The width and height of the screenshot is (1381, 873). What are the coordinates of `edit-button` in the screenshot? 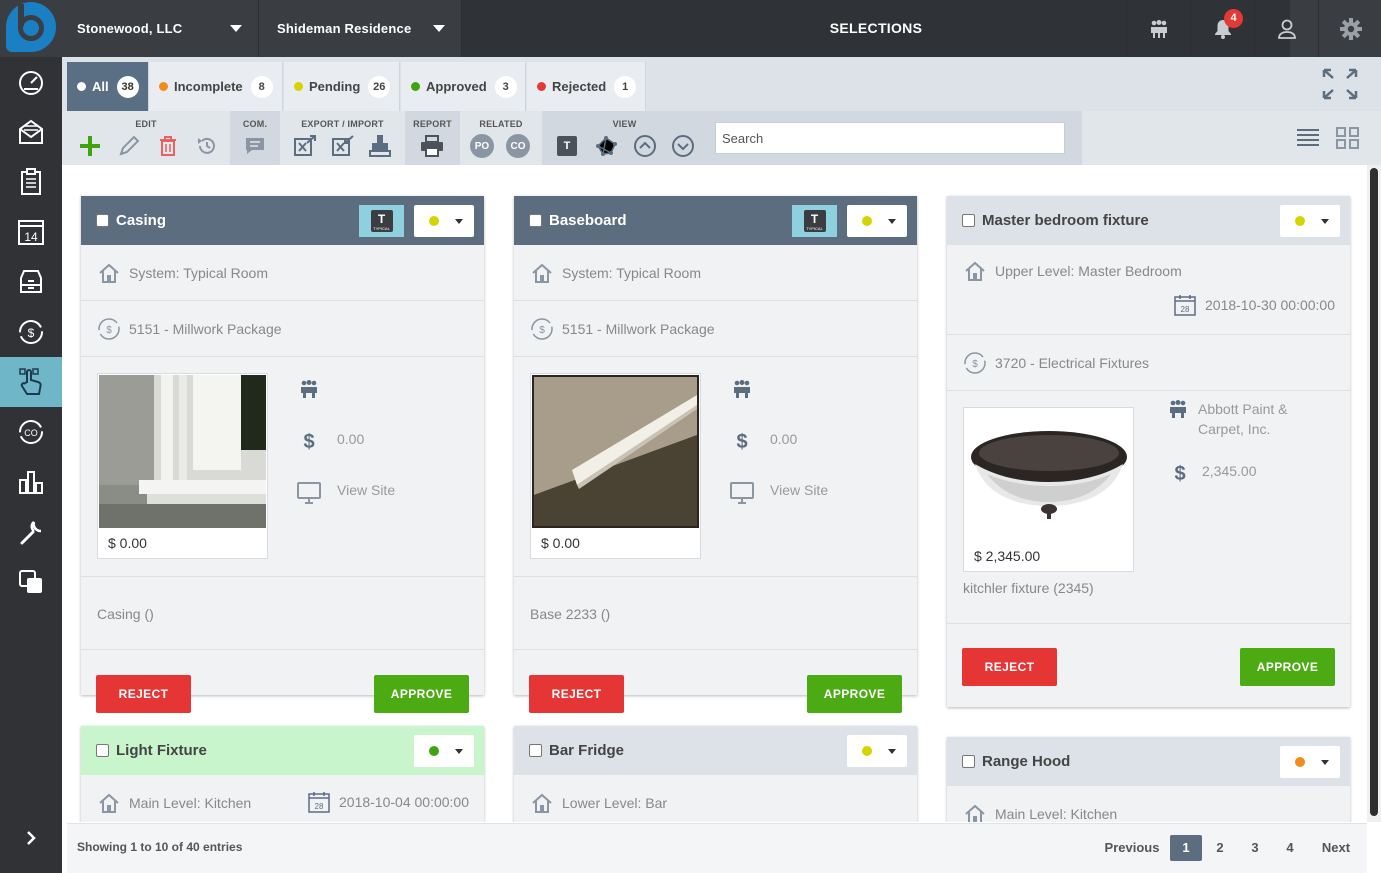 It's located at (129, 146).